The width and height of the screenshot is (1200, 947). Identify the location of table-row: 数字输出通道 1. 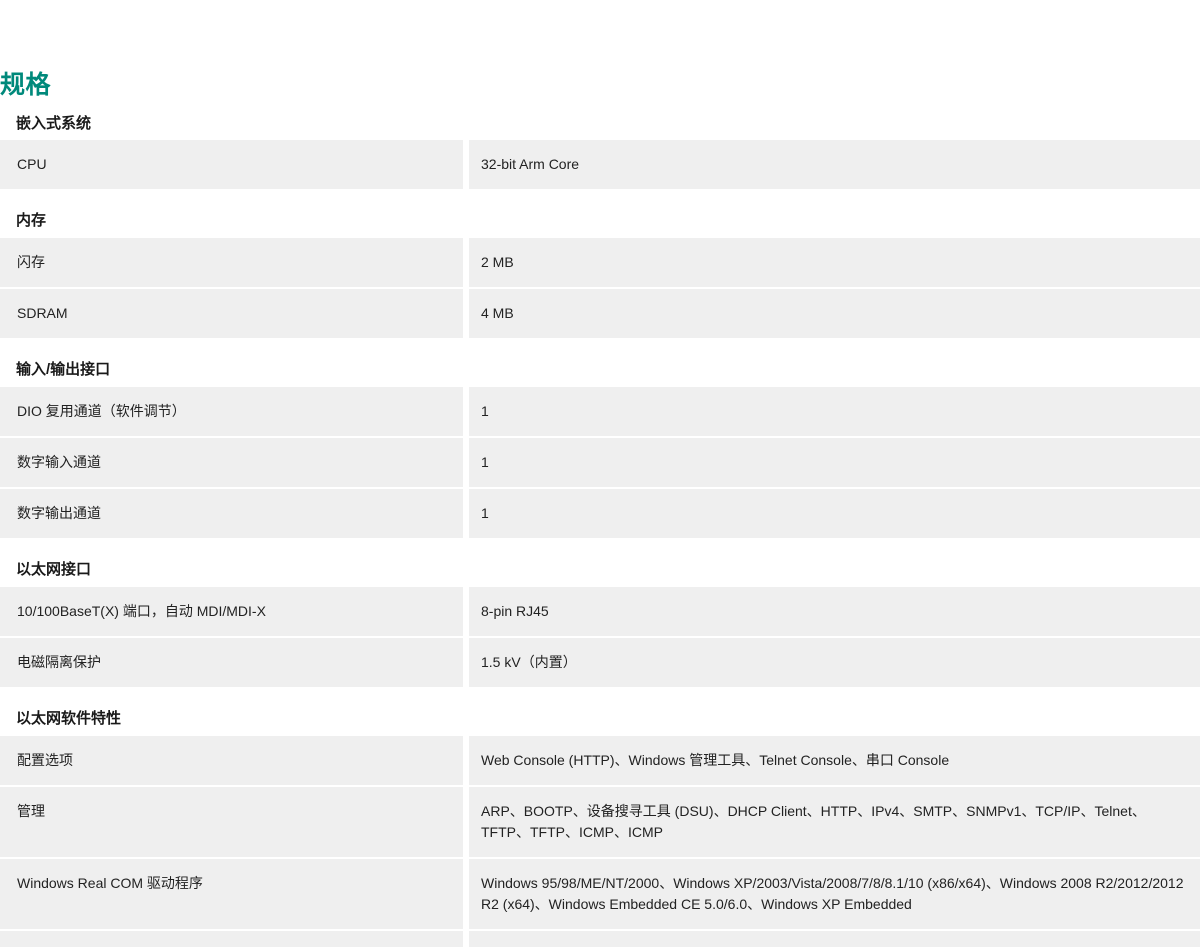
(600, 513).